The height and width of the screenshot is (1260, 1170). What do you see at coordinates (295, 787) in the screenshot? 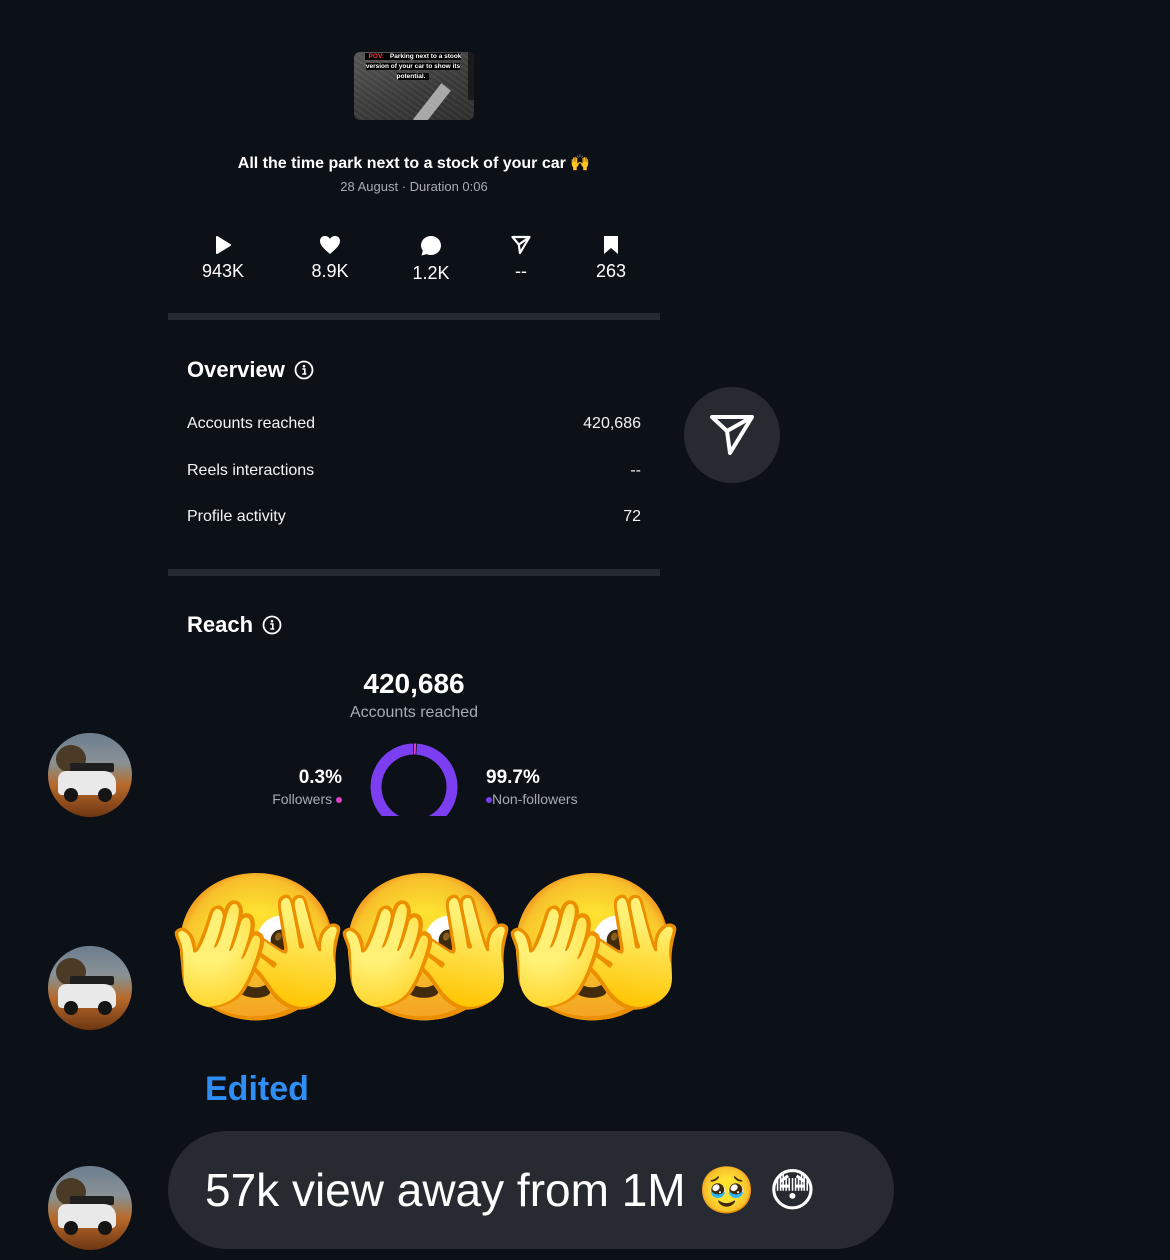
I see `followers-stat: 0.3% Followers` at bounding box center [295, 787].